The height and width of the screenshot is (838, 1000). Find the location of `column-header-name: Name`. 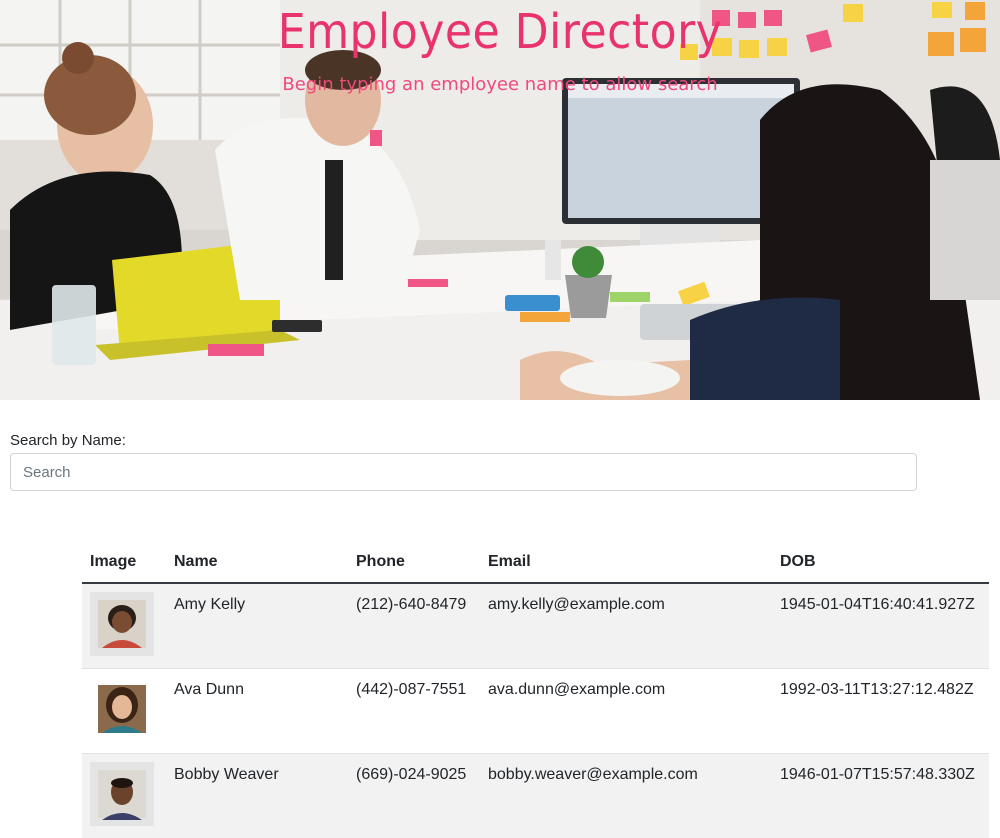

column-header-name: Name is located at coordinates (257, 562).